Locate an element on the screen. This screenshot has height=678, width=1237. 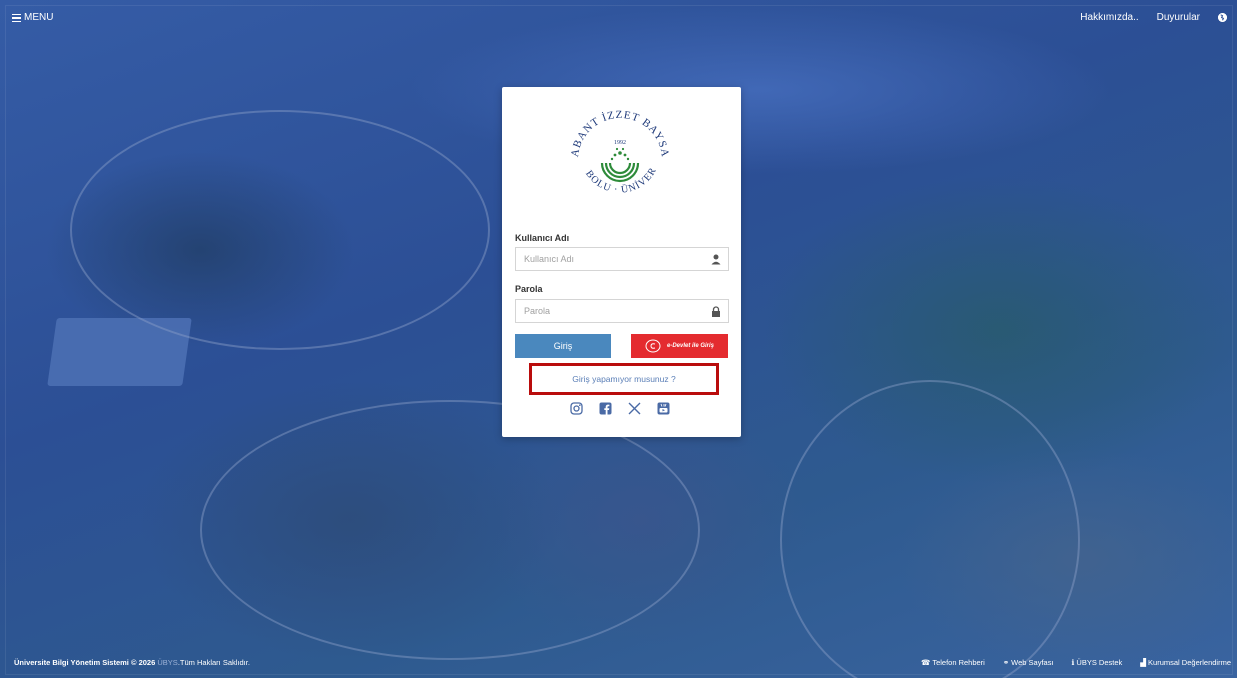
ubys-support-link: ℹ ÜBYS Destek is located at coordinates (1097, 662).